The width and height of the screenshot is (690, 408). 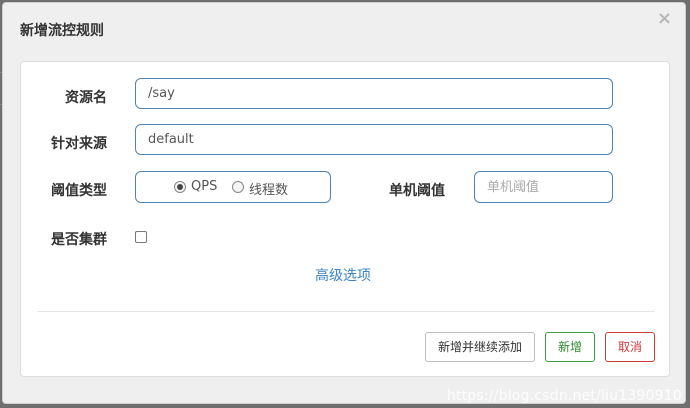 I want to click on divider, so click(x=346, y=311).